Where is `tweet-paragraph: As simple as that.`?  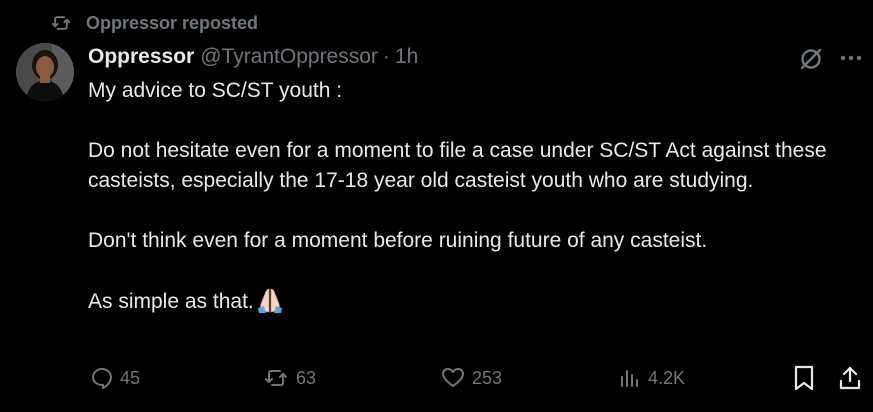
tweet-paragraph: As simple as that. is located at coordinates (171, 301).